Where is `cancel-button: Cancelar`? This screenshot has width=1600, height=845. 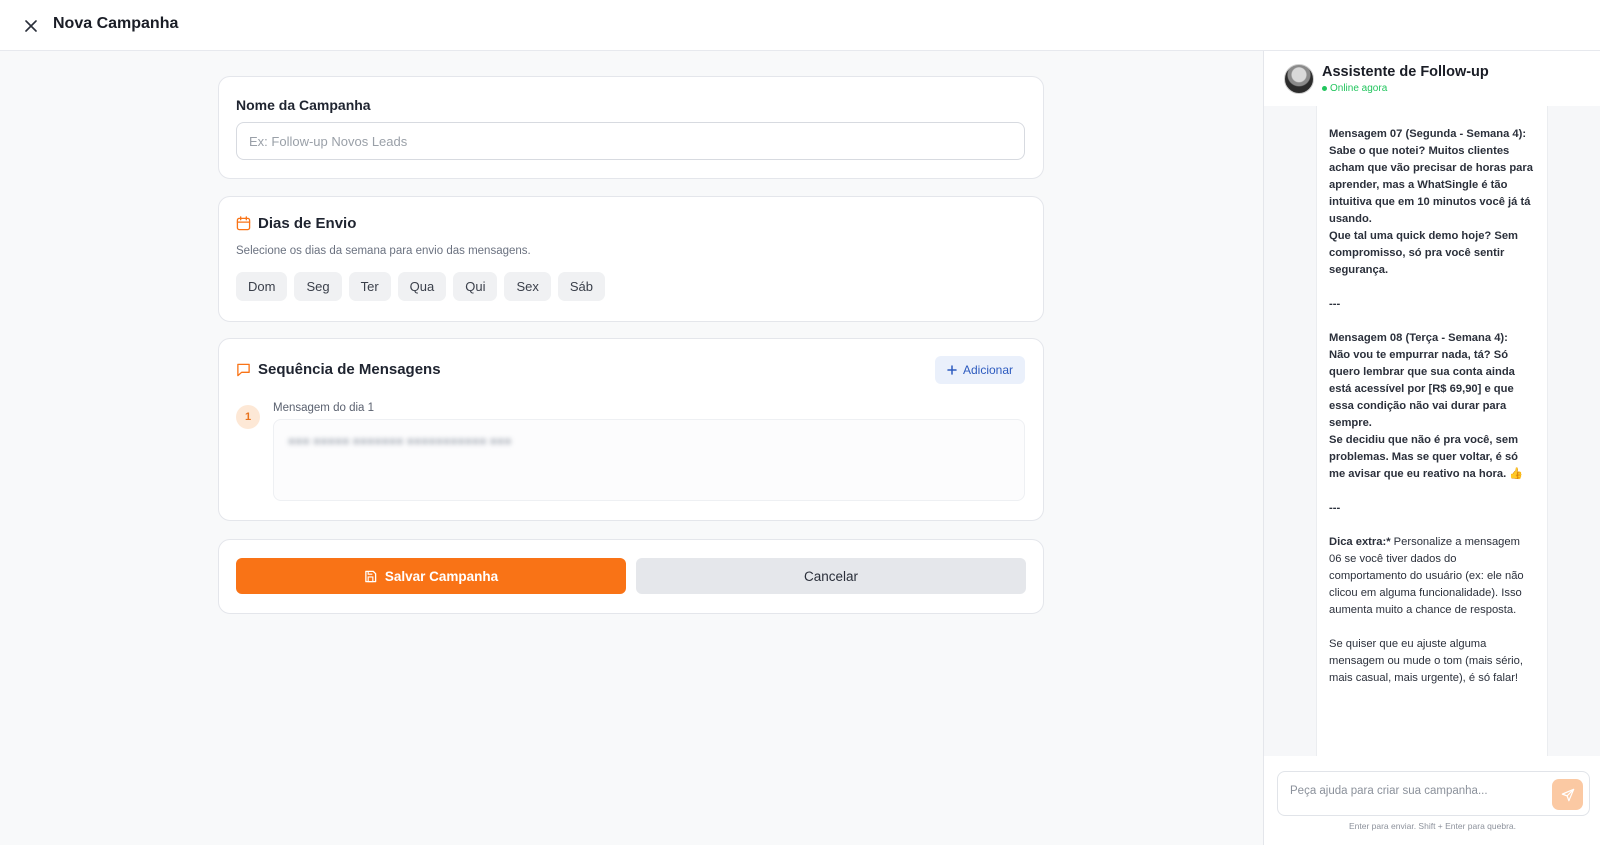
cancel-button: Cancelar is located at coordinates (831, 576).